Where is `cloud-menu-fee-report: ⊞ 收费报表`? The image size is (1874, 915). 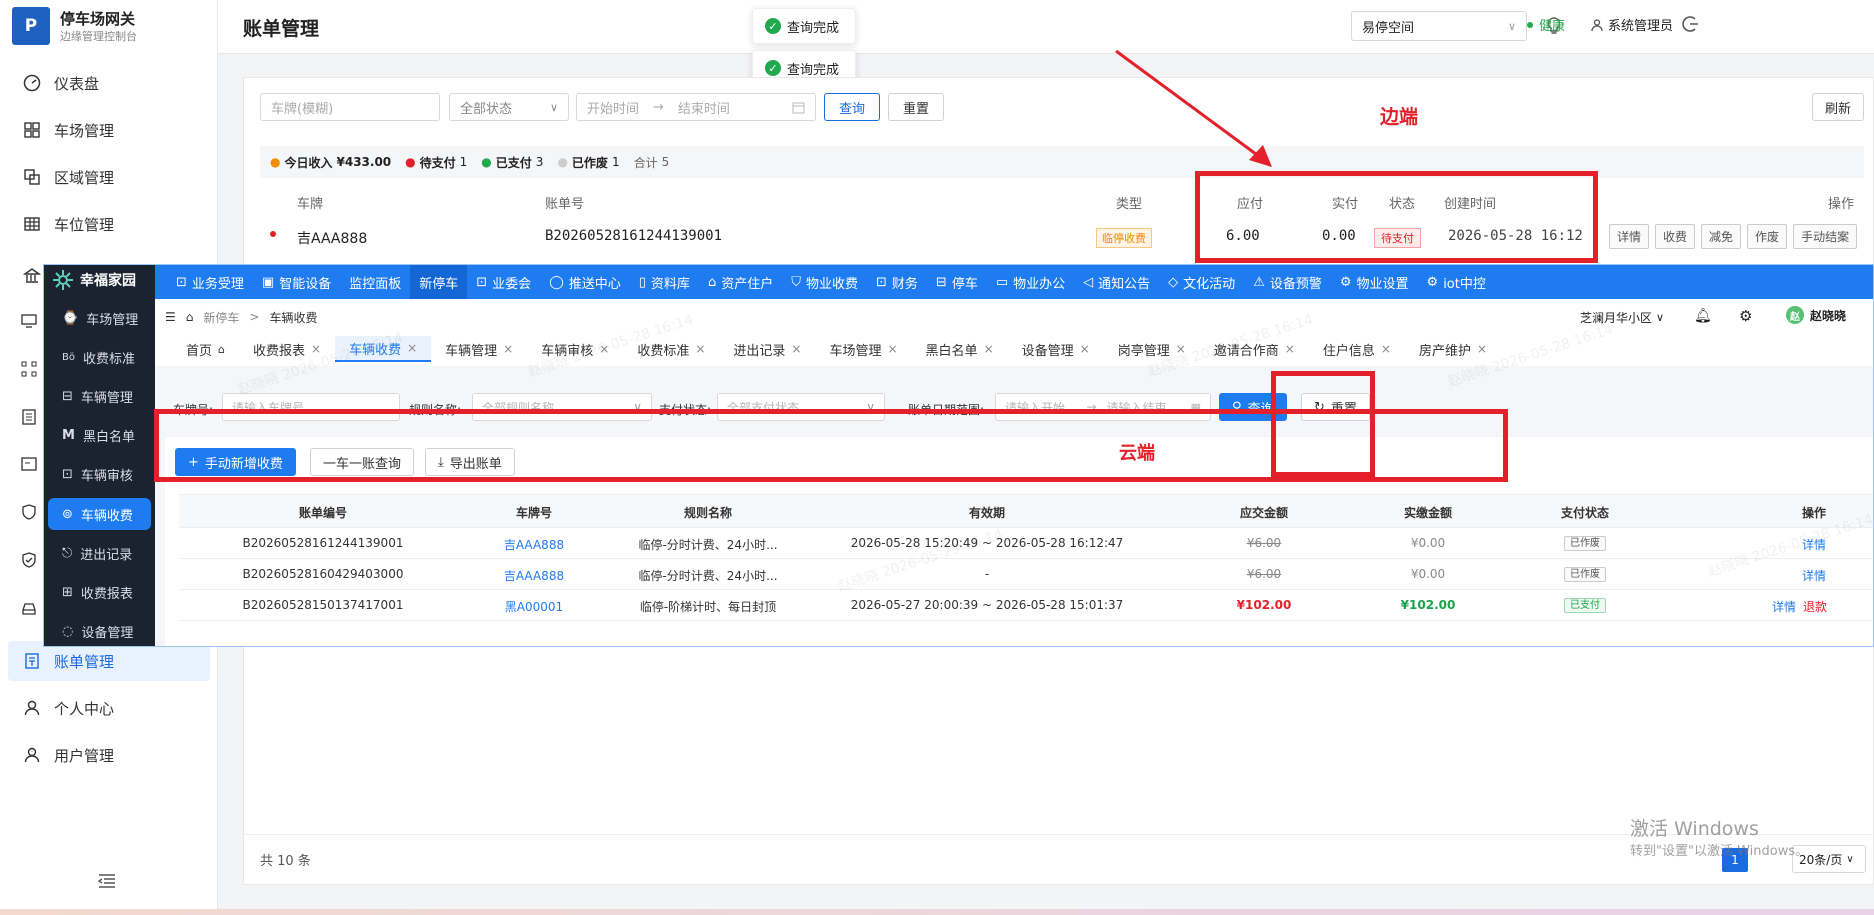 cloud-menu-fee-report: ⊞ 收费报表 is located at coordinates (99, 592).